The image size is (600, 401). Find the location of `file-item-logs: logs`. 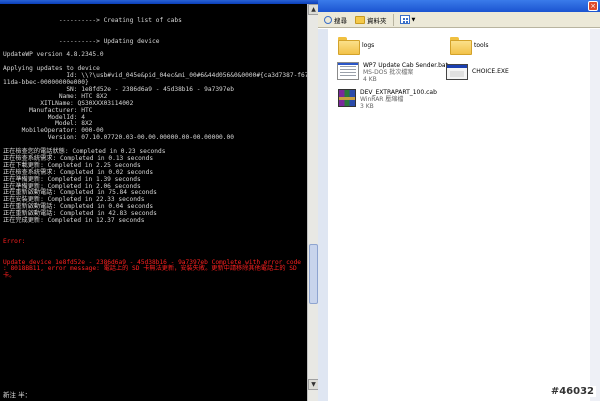

file-item-logs: logs is located at coordinates (356, 46).